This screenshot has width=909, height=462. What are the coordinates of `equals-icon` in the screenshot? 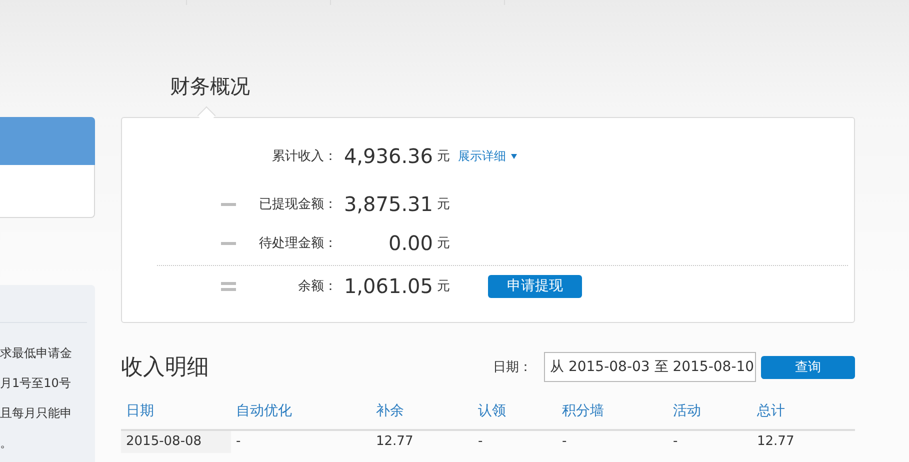 It's located at (229, 286).